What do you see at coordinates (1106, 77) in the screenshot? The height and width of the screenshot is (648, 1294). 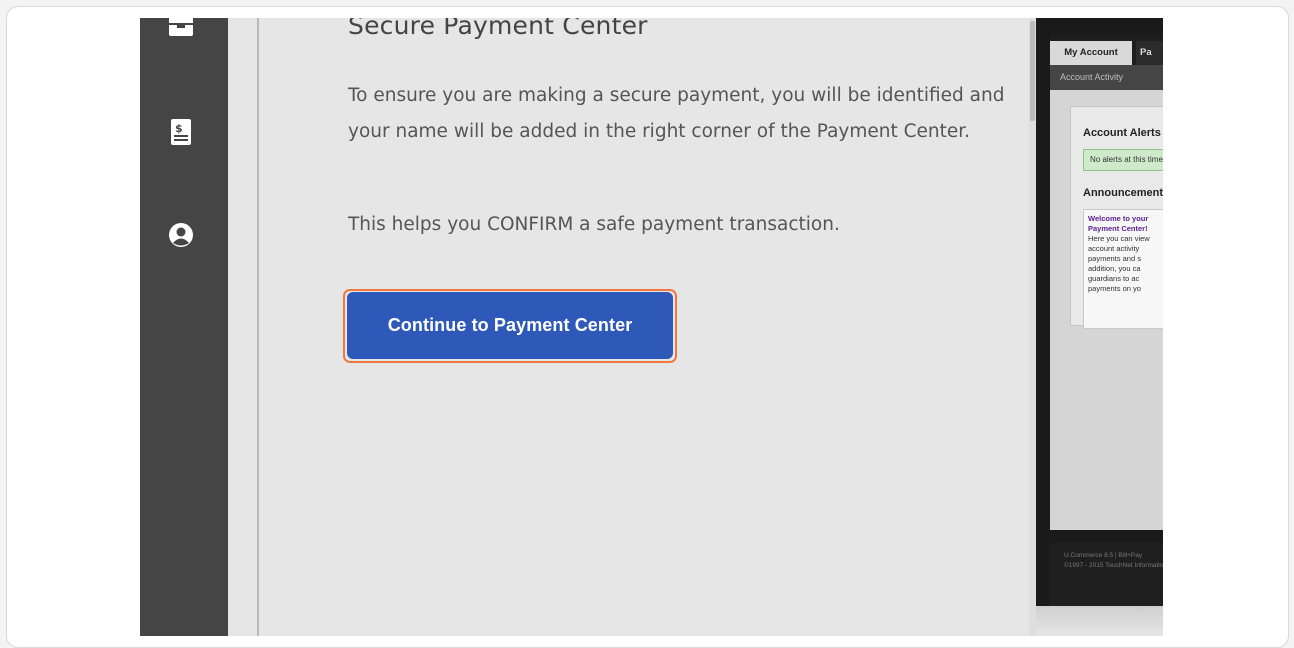 I see `preview-subnav: Account Activity` at bounding box center [1106, 77].